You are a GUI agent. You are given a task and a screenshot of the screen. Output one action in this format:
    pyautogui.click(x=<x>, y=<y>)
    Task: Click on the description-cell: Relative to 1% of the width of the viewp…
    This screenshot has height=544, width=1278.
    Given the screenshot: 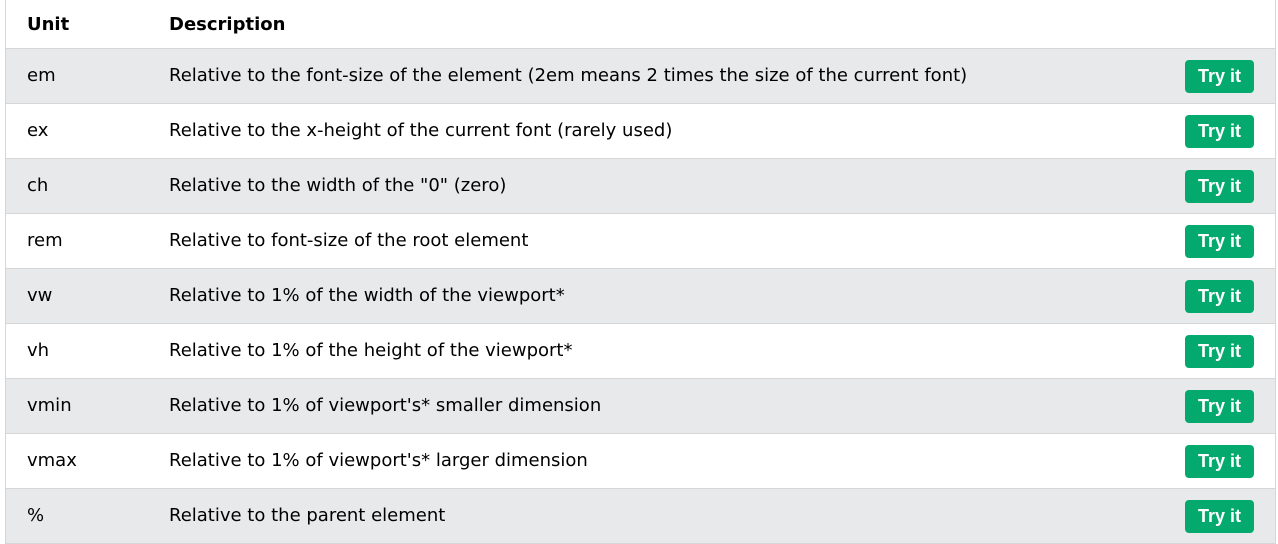 What is the action you would take?
    pyautogui.click(x=677, y=296)
    